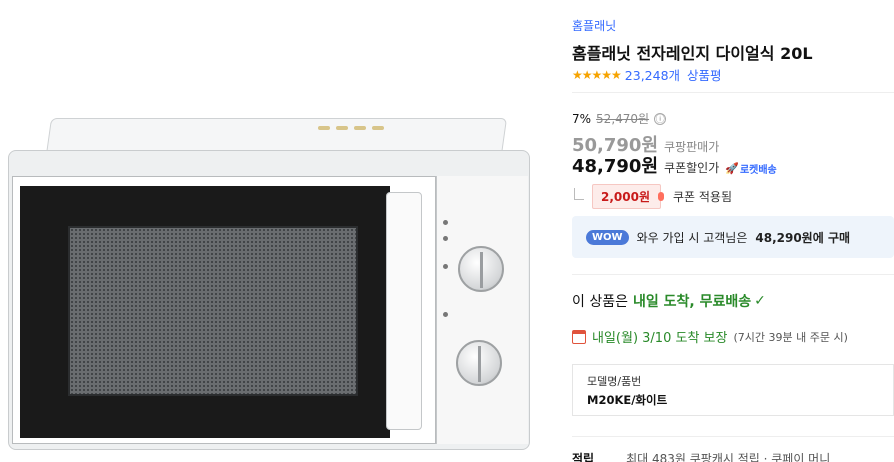  What do you see at coordinates (582, 118) in the screenshot?
I see `discount-rate: 7%` at bounding box center [582, 118].